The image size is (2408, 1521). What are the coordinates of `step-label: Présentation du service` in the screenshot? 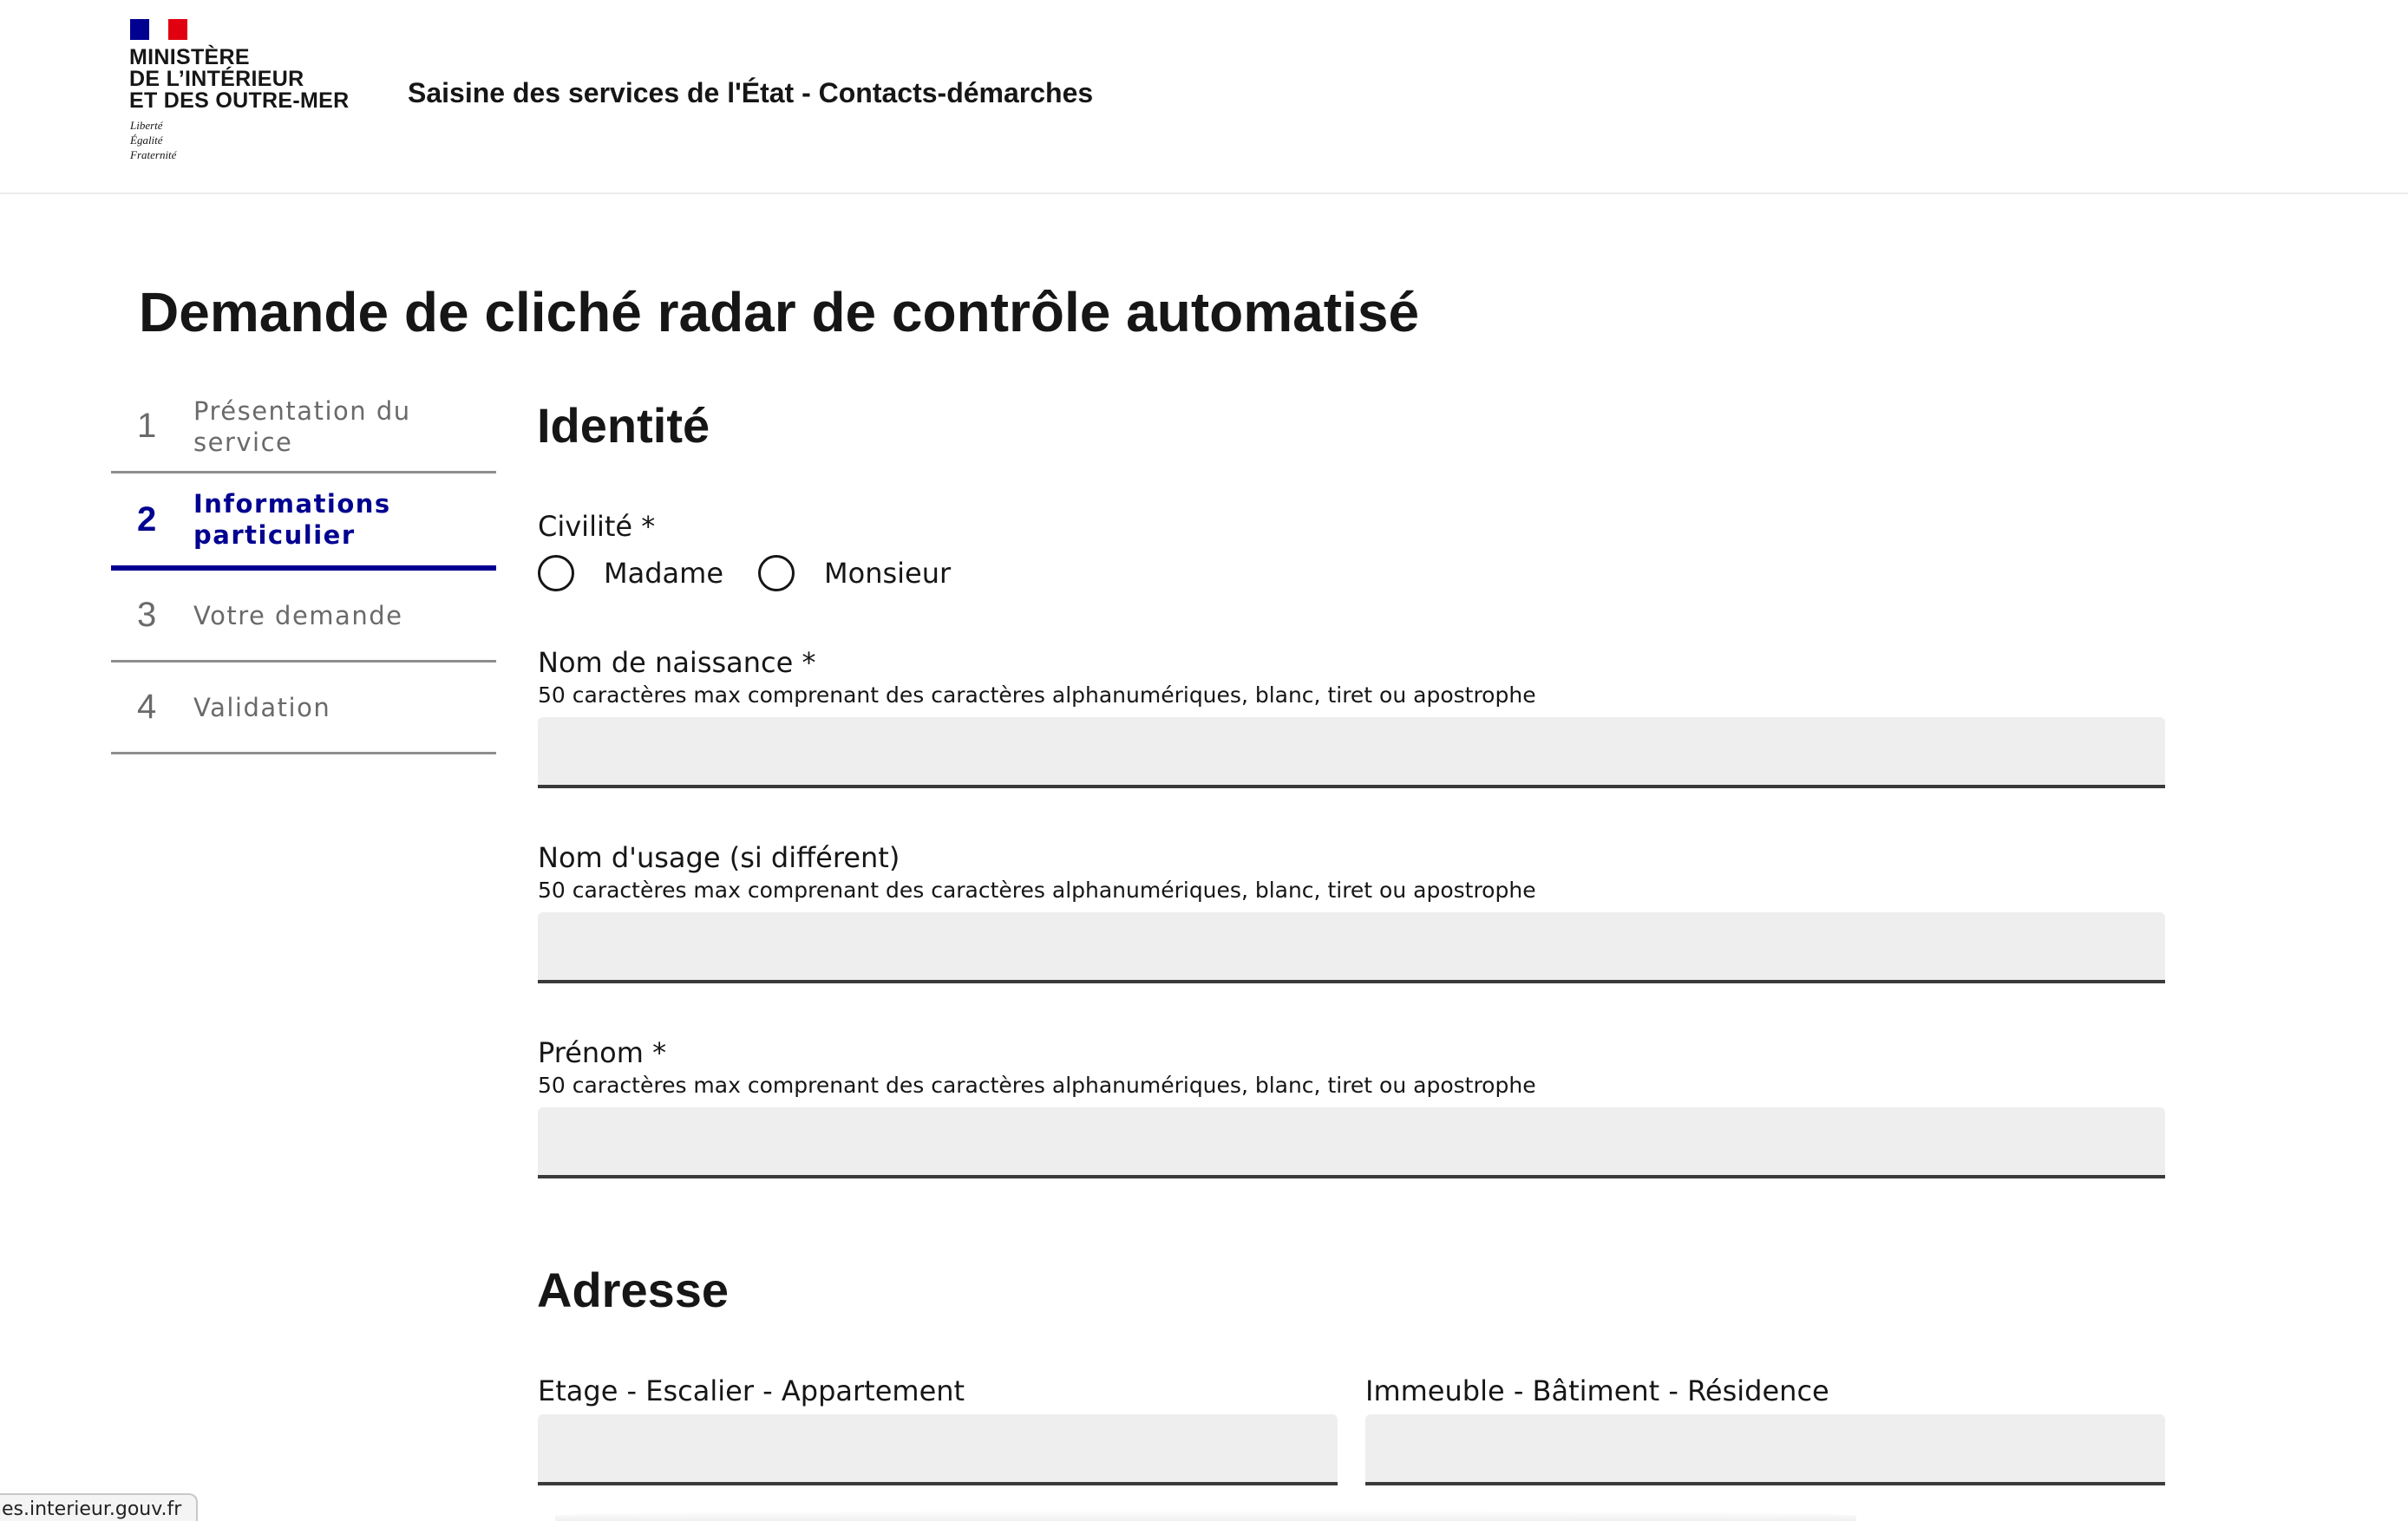 It's located at (302, 426).